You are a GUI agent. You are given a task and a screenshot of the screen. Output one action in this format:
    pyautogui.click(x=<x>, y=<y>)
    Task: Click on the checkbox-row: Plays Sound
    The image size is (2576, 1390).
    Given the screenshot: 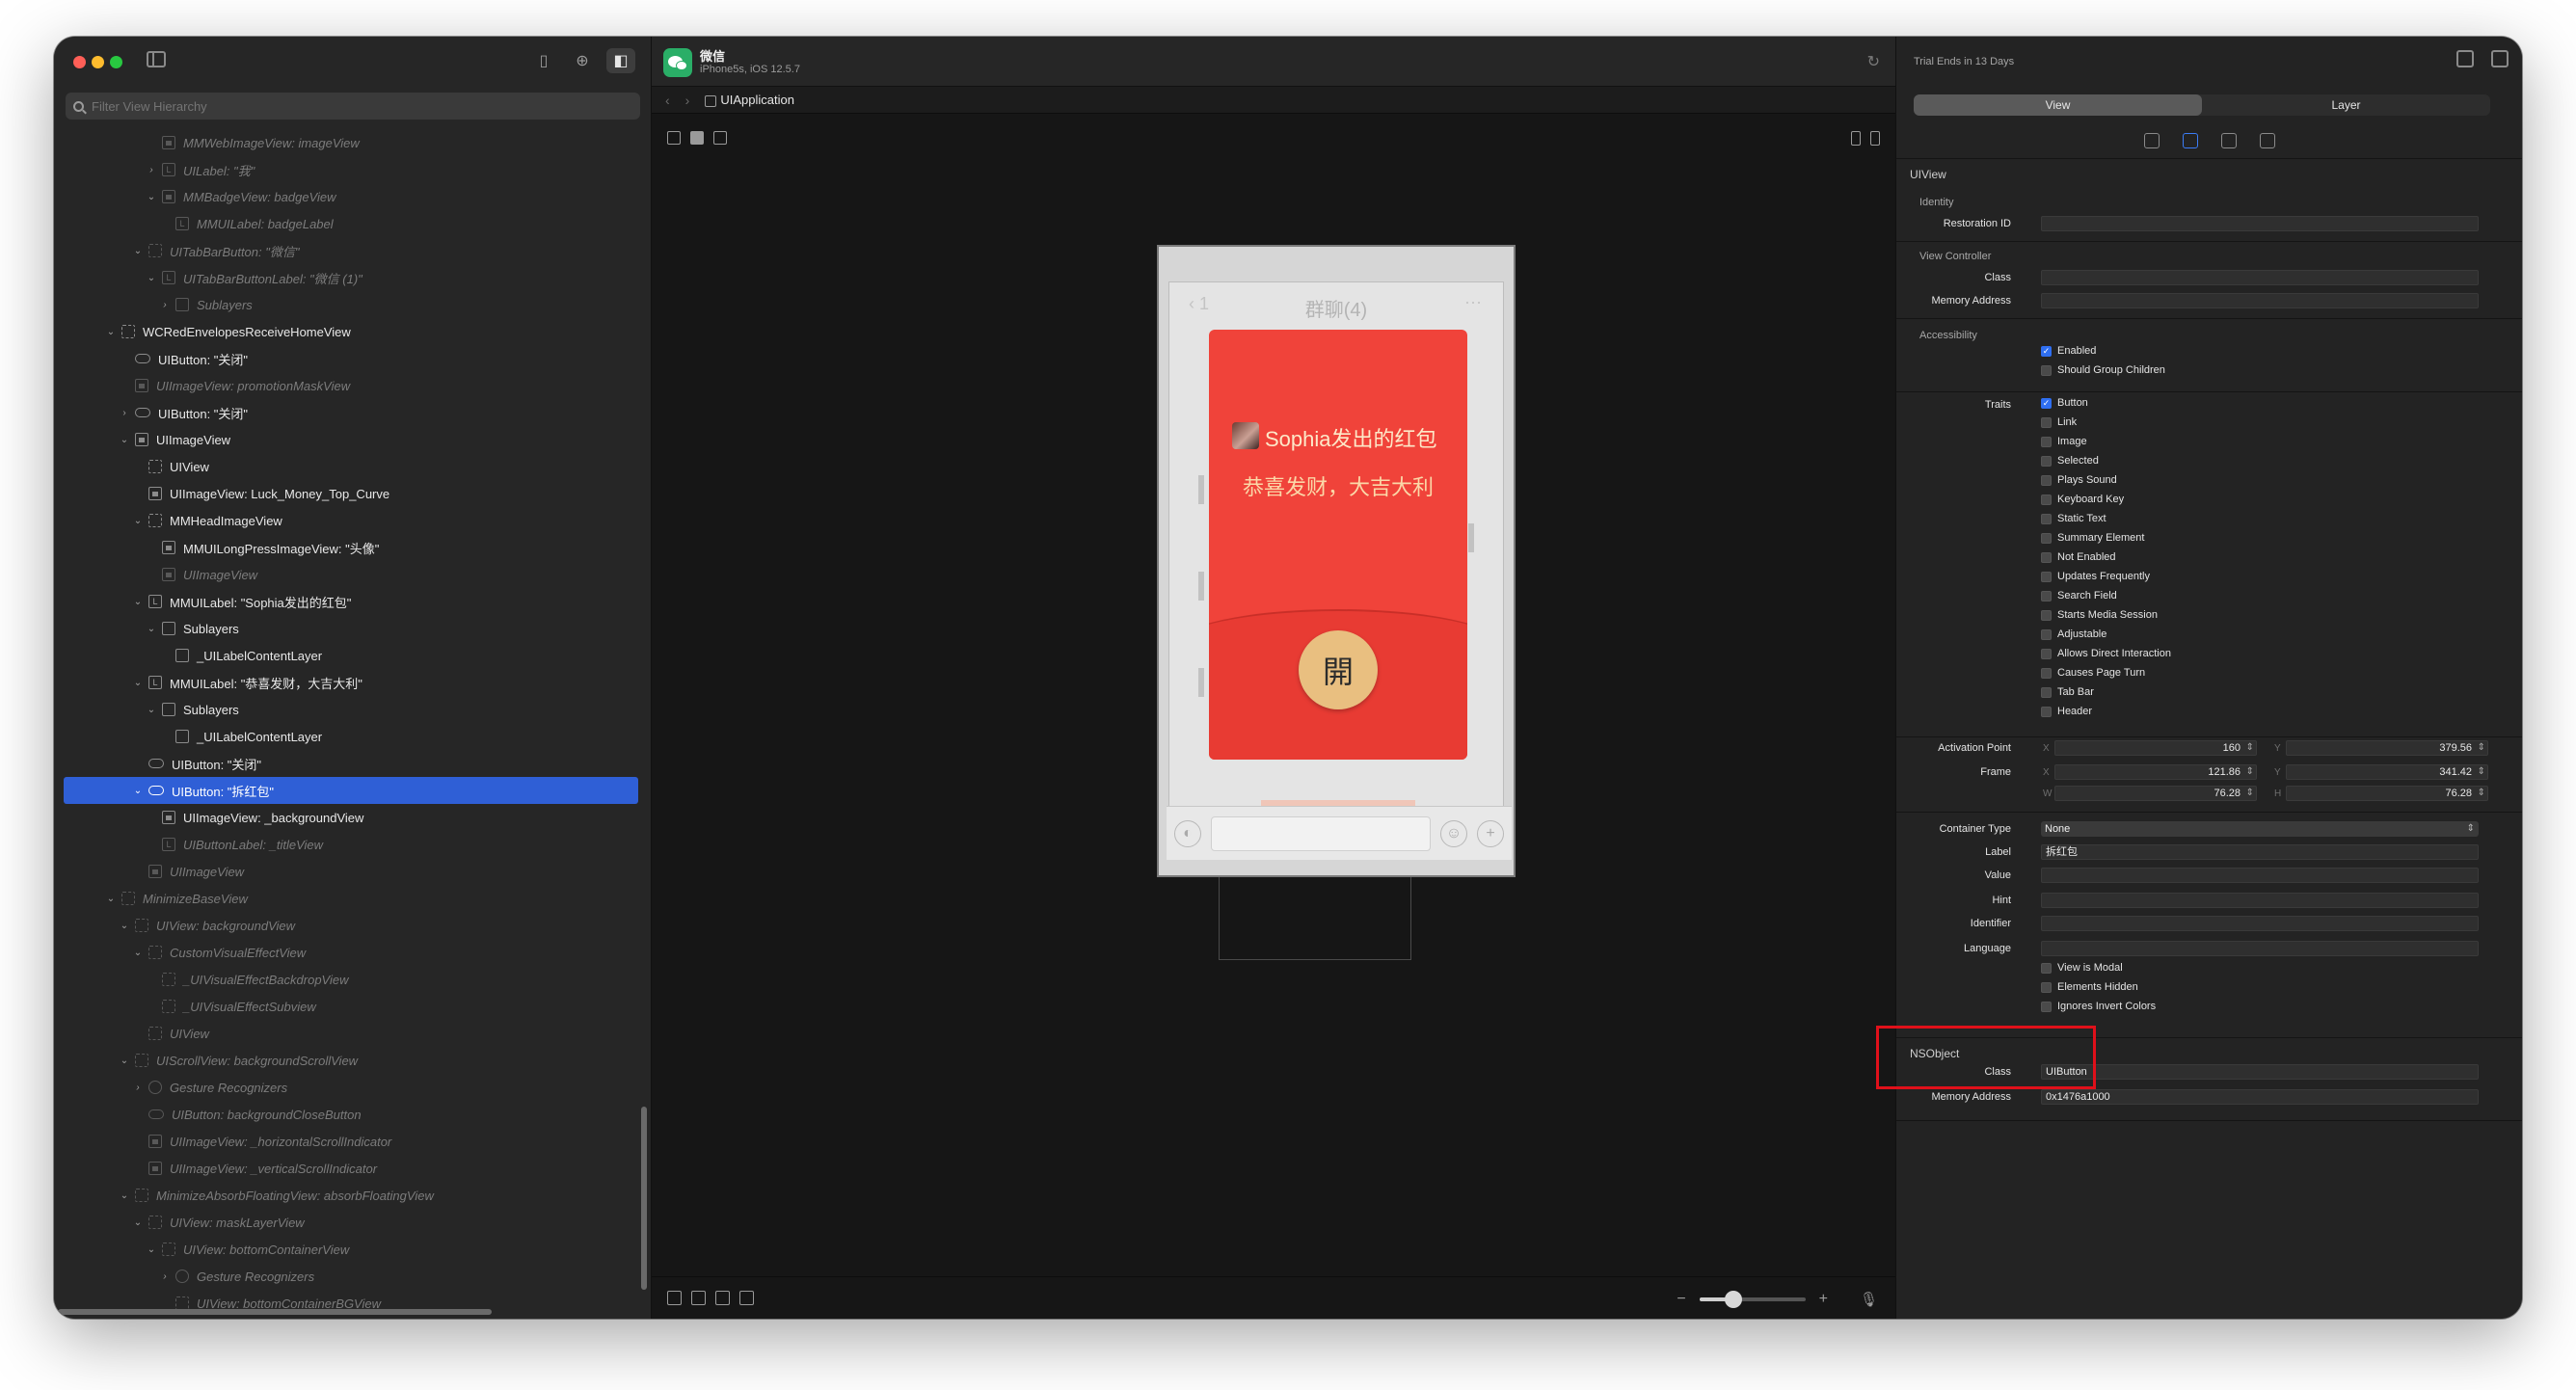 What is the action you would take?
    pyautogui.click(x=2079, y=480)
    